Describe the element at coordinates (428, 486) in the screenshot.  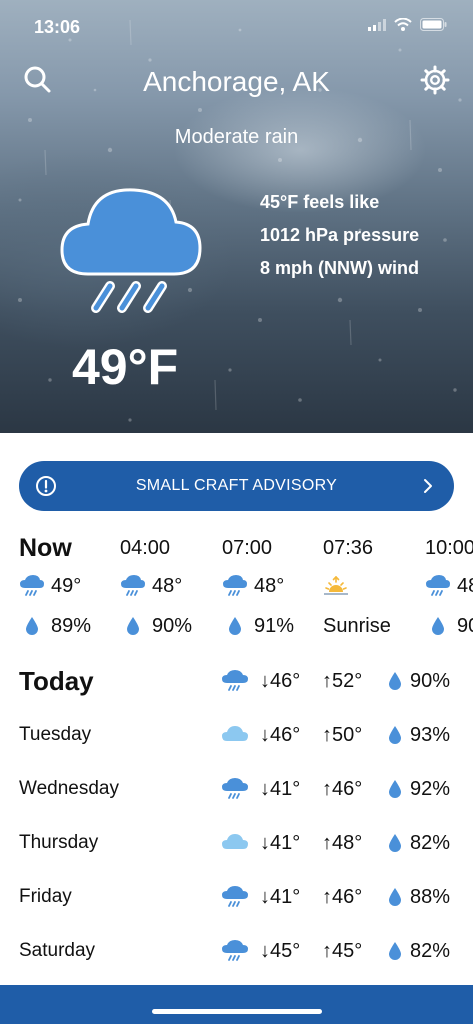
I see `chevron-right-icon` at that location.